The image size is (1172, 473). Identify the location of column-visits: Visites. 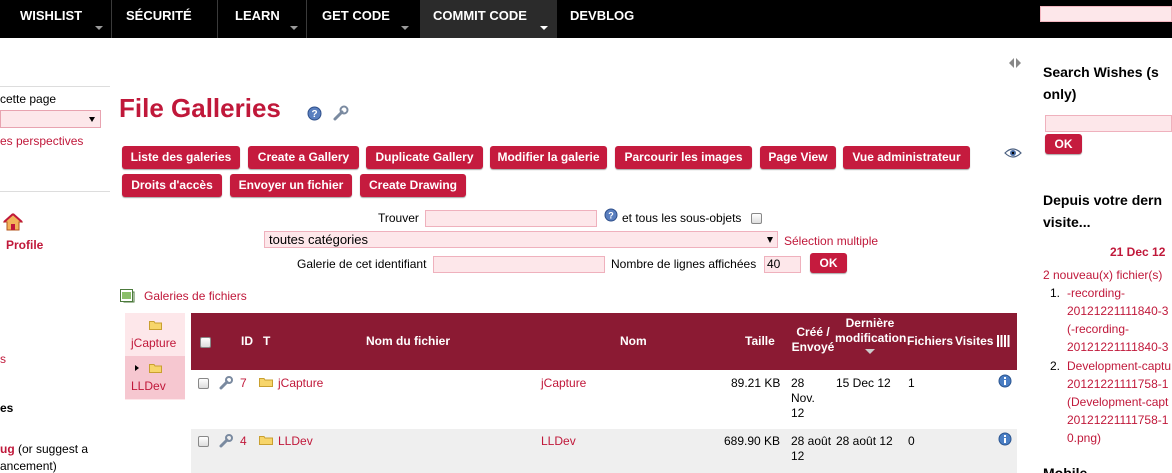
(974, 341).